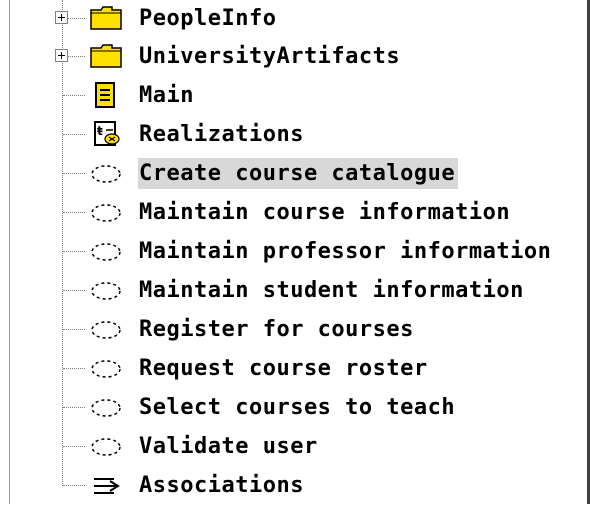 Image resolution: width=590 pixels, height=505 pixels. What do you see at coordinates (107, 486) in the screenshot?
I see `associations-icon` at bounding box center [107, 486].